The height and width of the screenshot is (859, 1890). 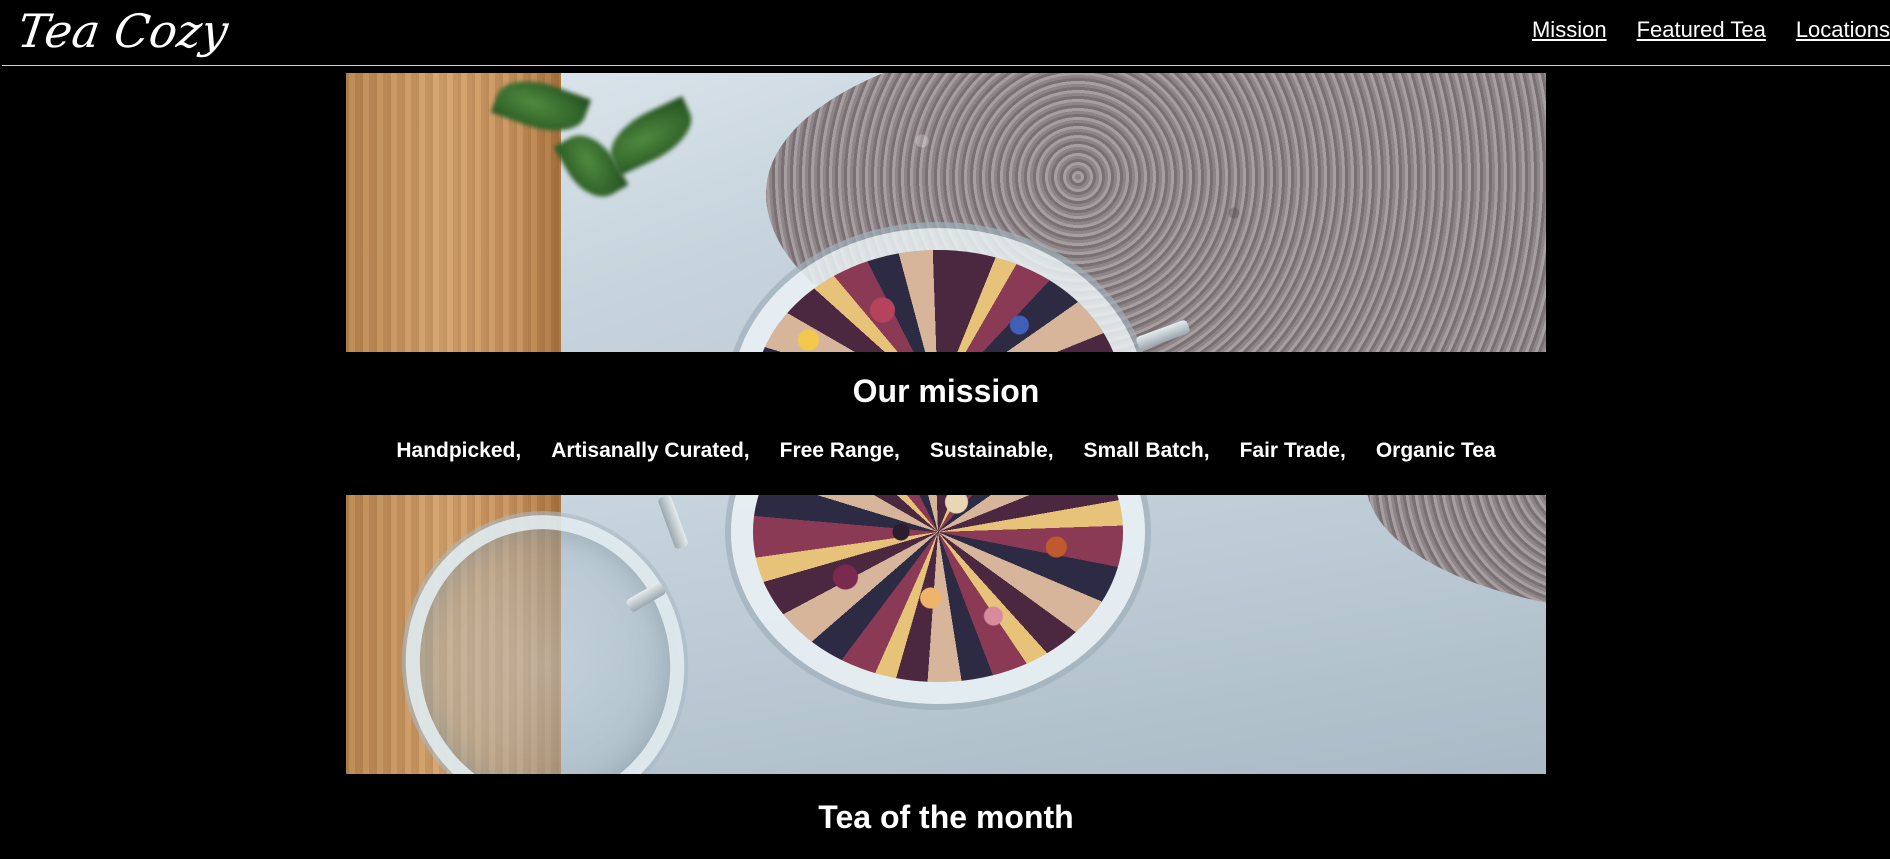 What do you see at coordinates (1701, 30) in the screenshot?
I see `nav-link-featured-tea: Featured Tea` at bounding box center [1701, 30].